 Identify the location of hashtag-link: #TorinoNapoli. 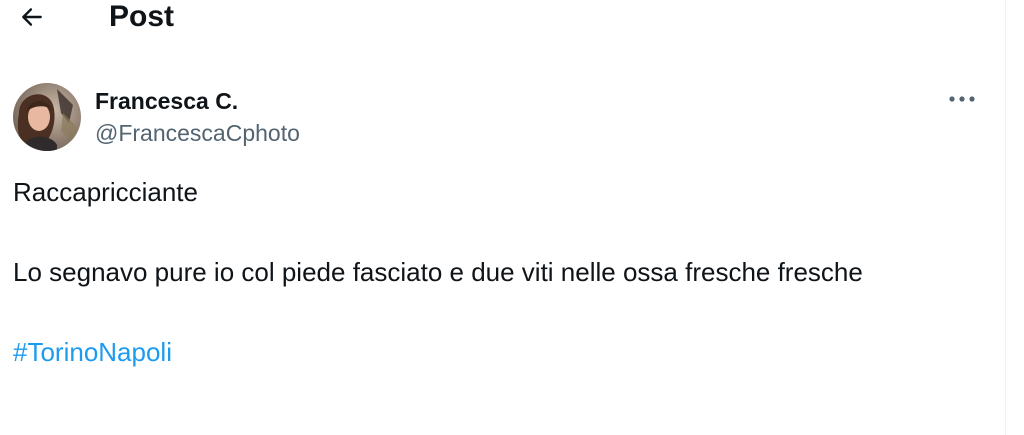
(493, 352).